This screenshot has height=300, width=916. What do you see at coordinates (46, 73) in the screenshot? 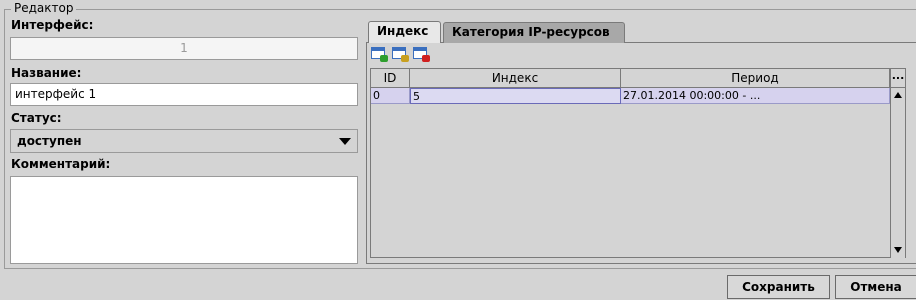
I see `name-label: Название:` at bounding box center [46, 73].